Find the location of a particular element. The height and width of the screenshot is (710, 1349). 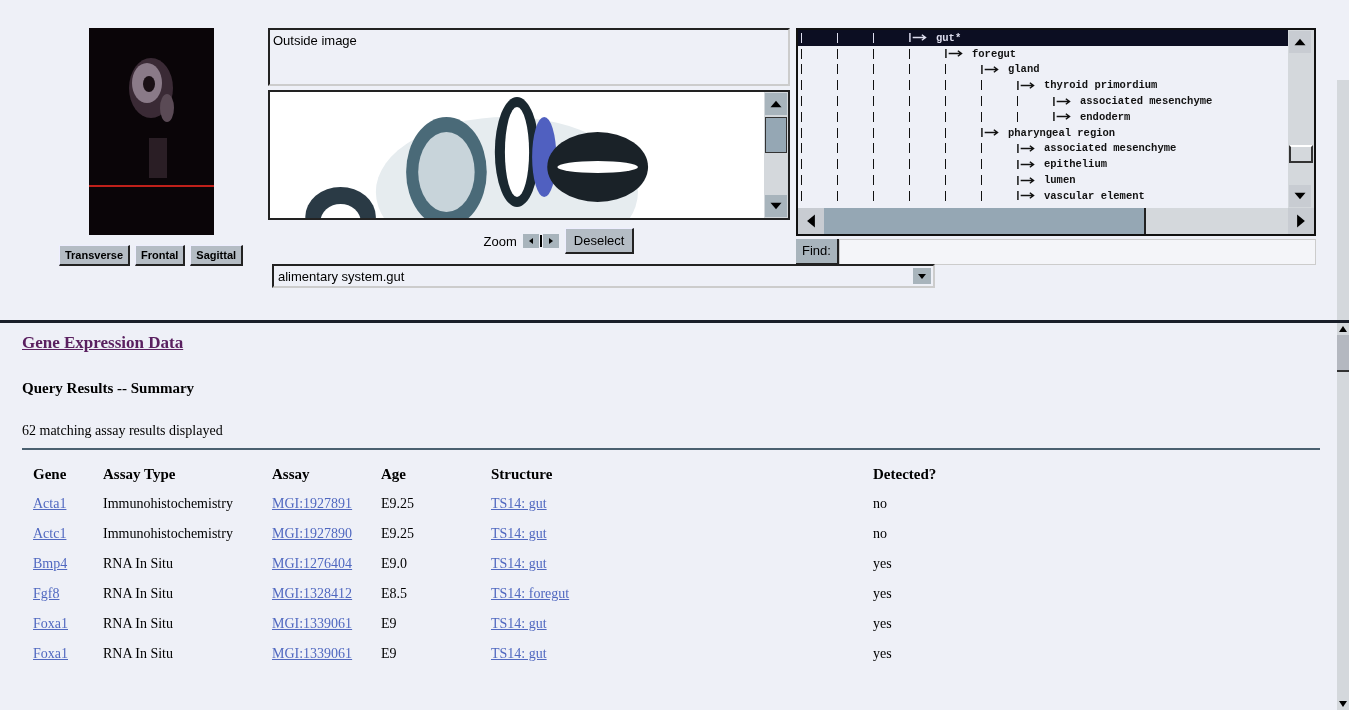

column-header: Structure is located at coordinates (522, 474).